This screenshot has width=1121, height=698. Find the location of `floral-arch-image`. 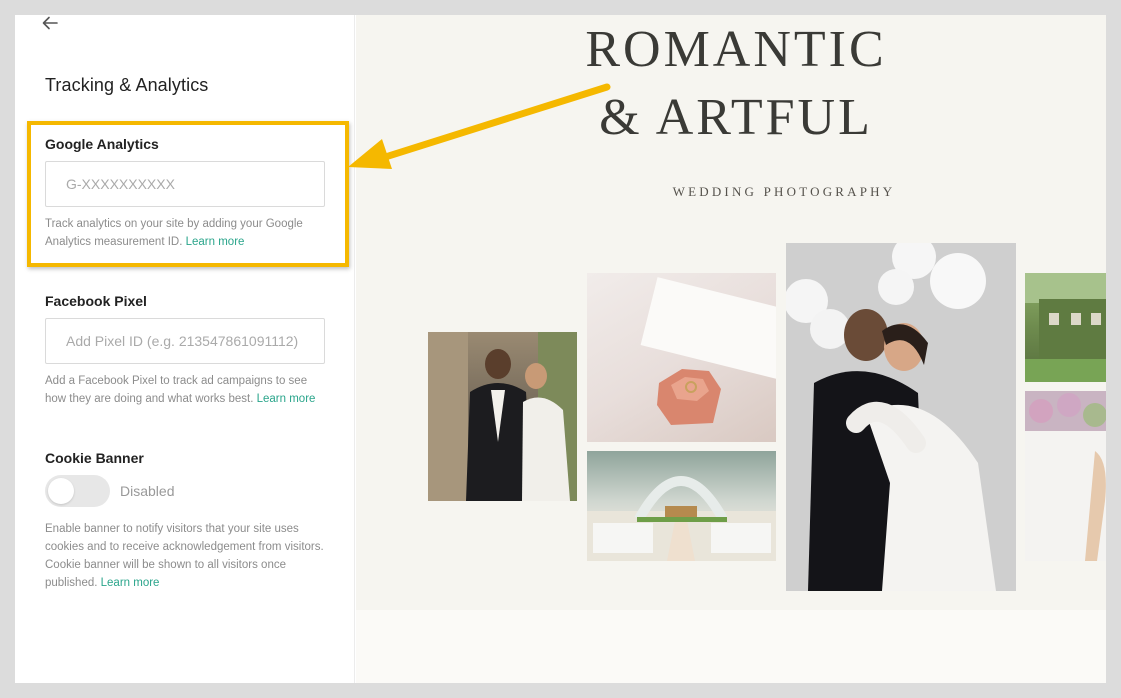

floral-arch-image is located at coordinates (1065, 476).